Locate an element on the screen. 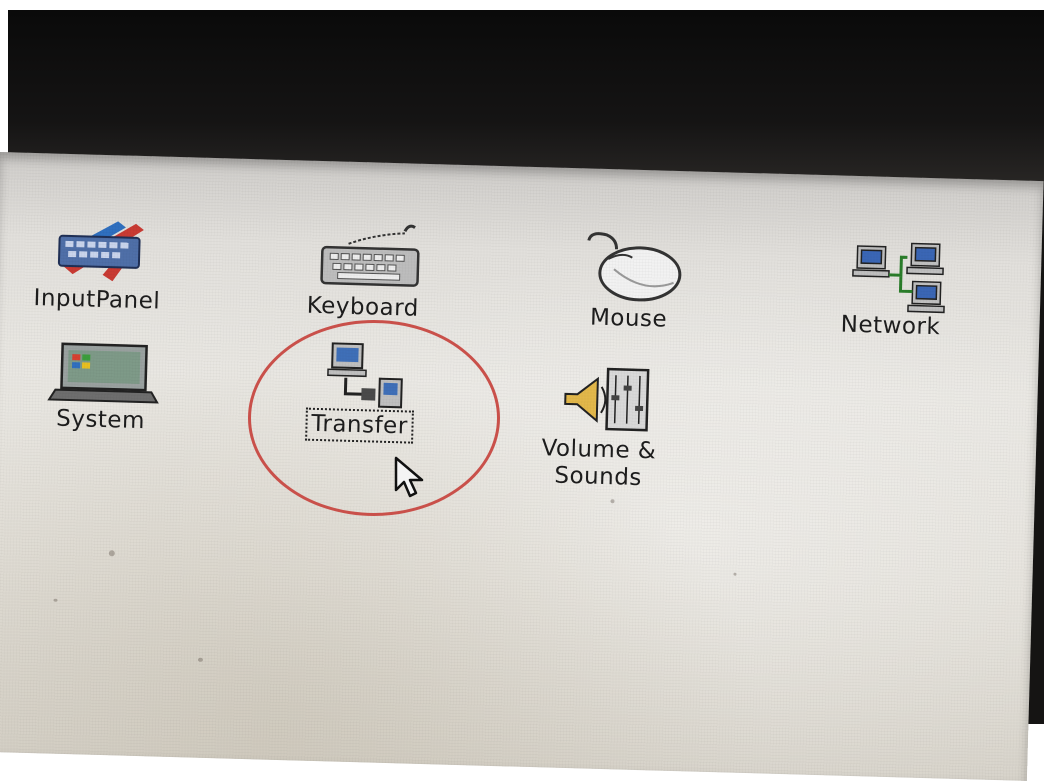 The height and width of the screenshot is (781, 1044). mouse-icon is located at coordinates (634, 267).